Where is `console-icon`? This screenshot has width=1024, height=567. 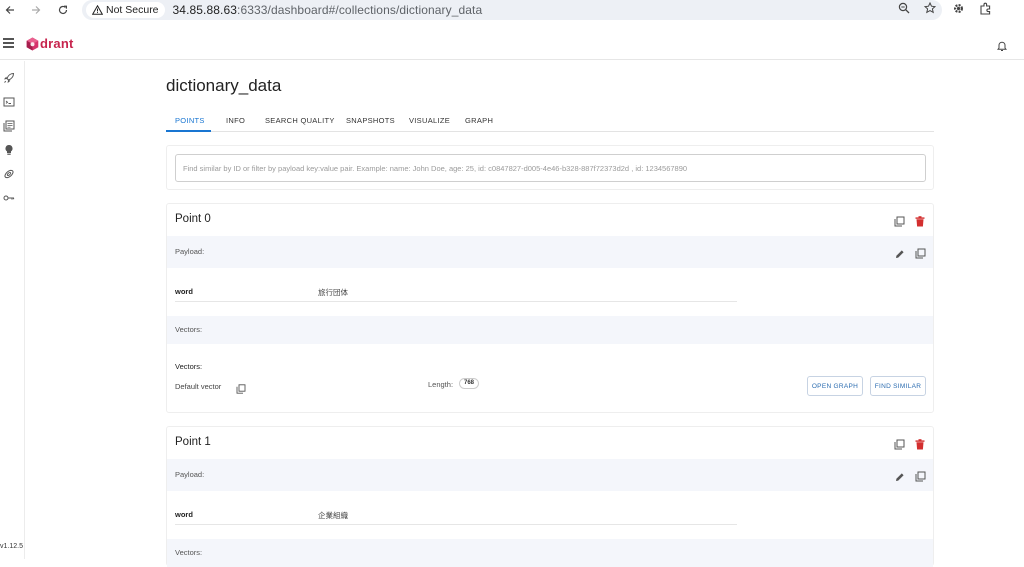
console-icon is located at coordinates (9, 101).